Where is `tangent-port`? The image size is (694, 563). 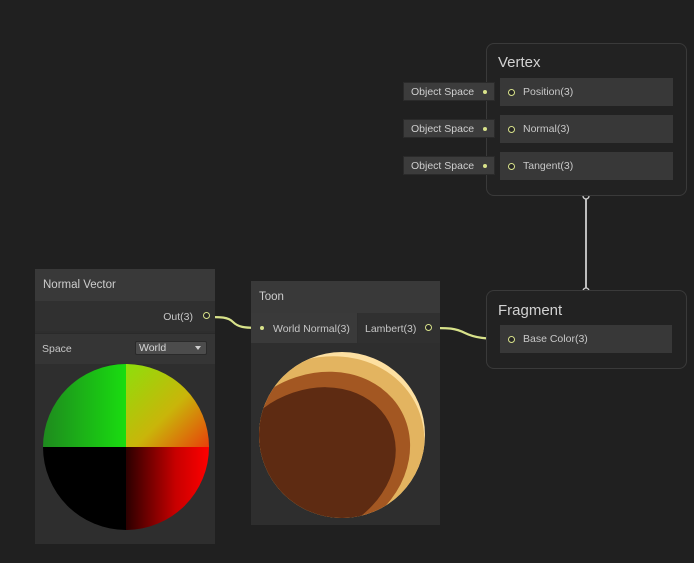 tangent-port is located at coordinates (511, 166).